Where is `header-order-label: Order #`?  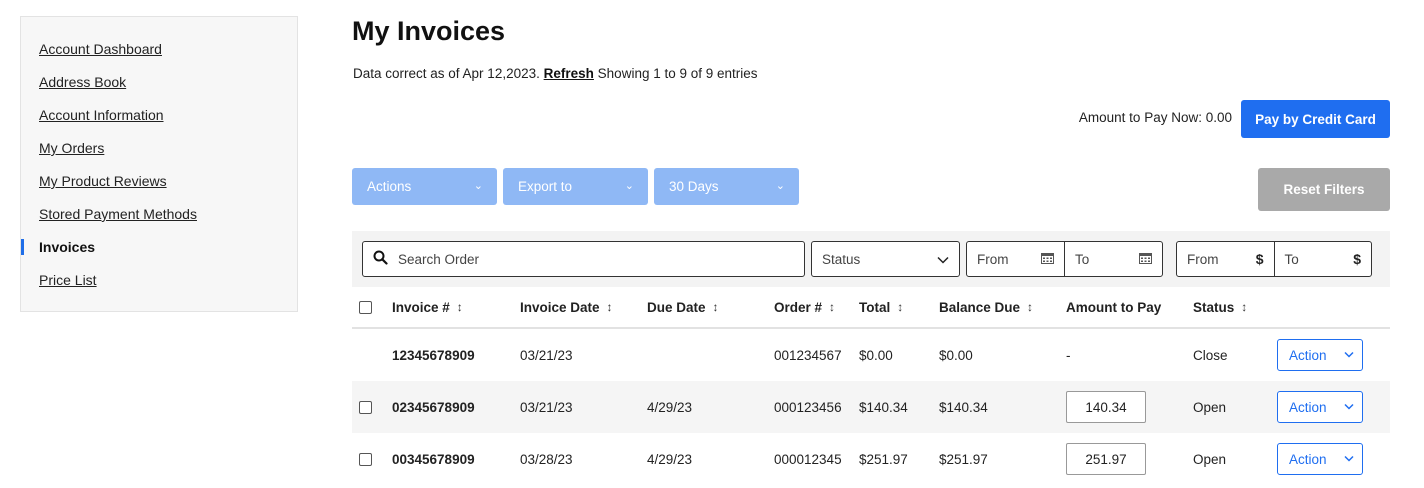 header-order-label: Order # is located at coordinates (798, 307).